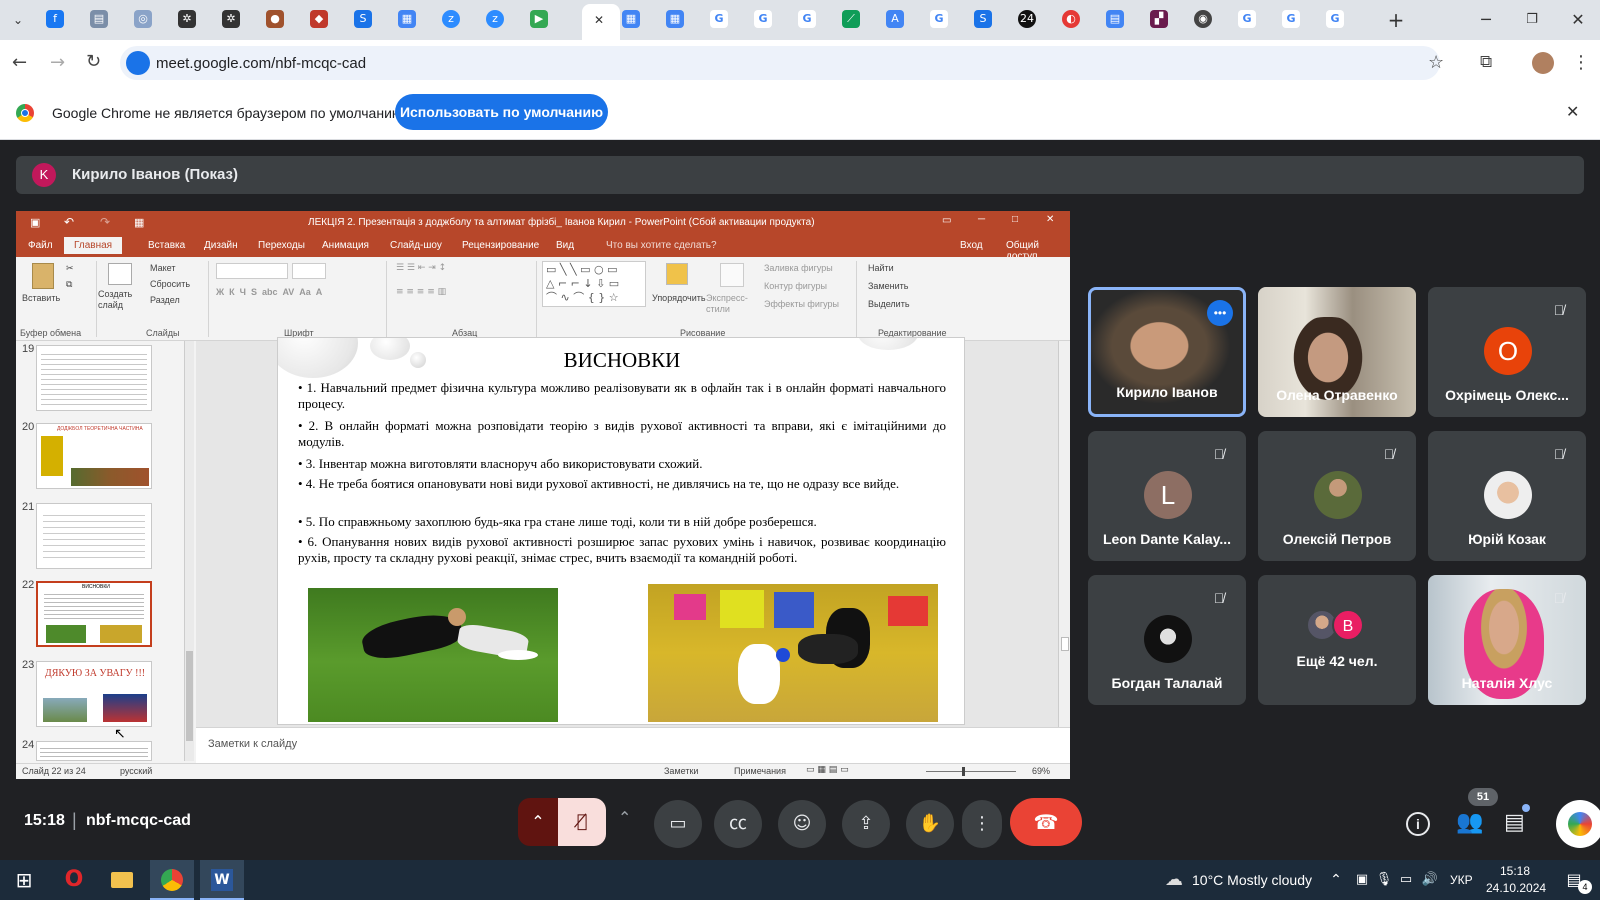 The image size is (1600, 900). Describe the element at coordinates (1046, 822) in the screenshot. I see `end-call-button: ☎` at that location.